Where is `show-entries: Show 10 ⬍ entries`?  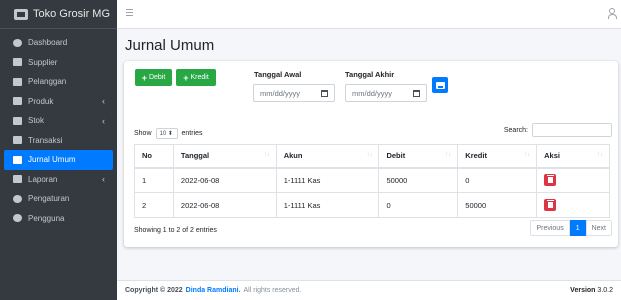 show-entries: Show 10 ⬍ entries is located at coordinates (168, 133).